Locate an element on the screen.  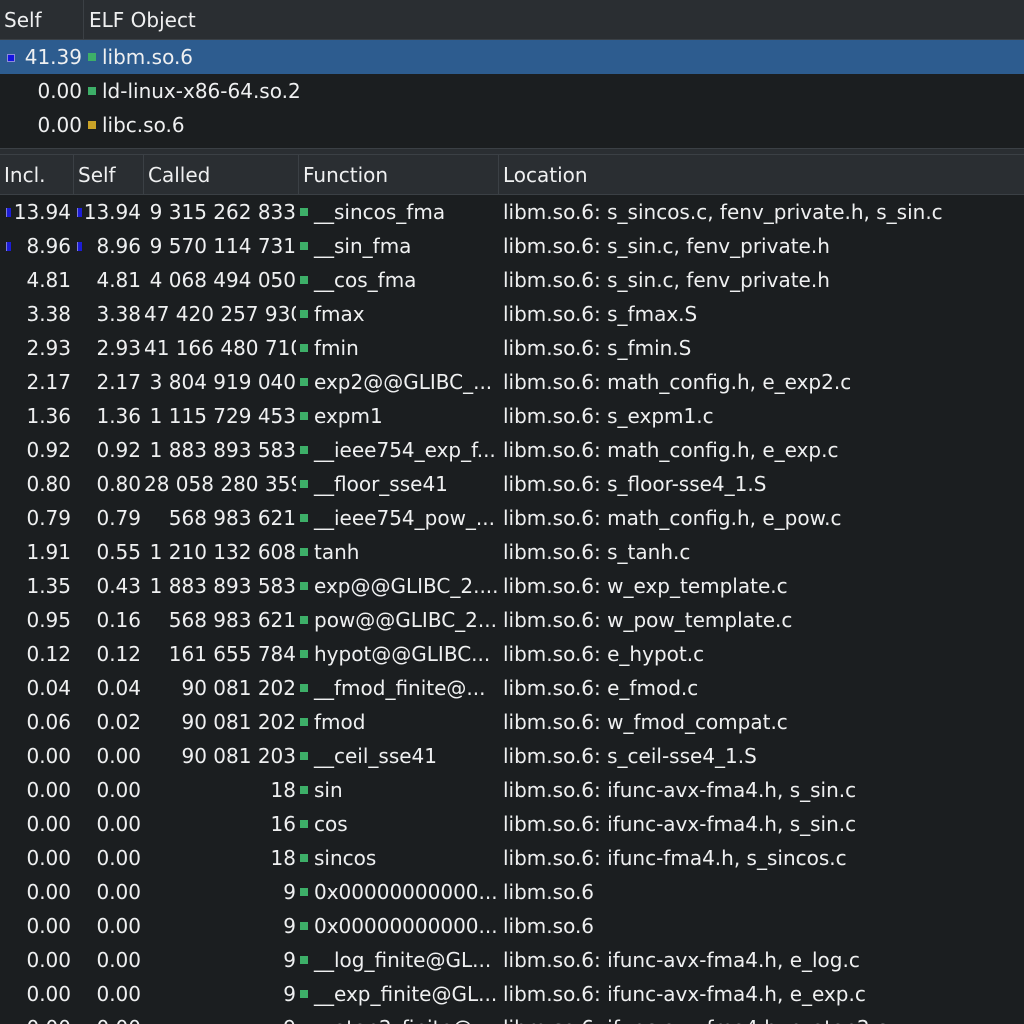
column-header-function: Function is located at coordinates (399, 175).